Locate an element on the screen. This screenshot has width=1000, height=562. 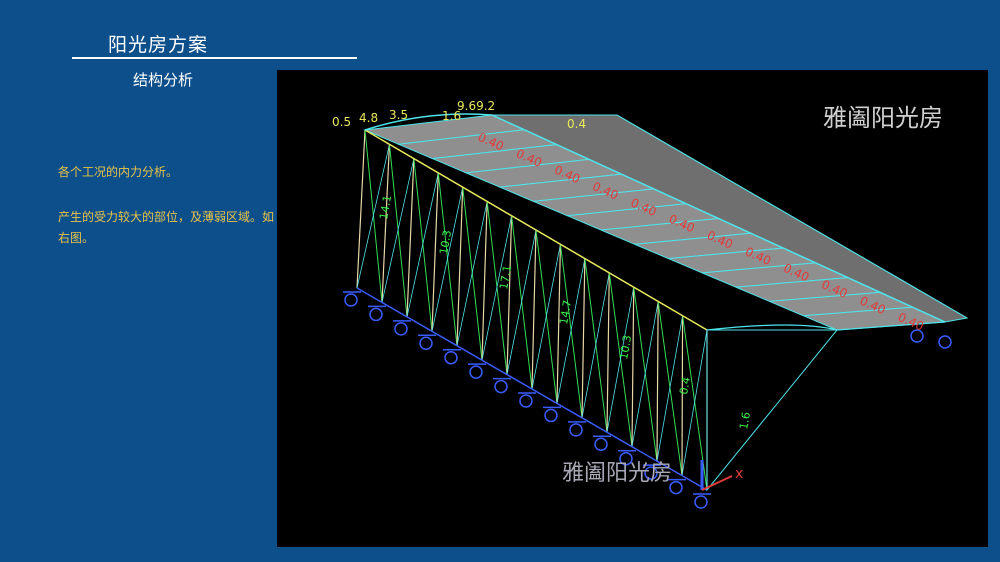
watermark-top: 雅阖阳光房 is located at coordinates (883, 118).